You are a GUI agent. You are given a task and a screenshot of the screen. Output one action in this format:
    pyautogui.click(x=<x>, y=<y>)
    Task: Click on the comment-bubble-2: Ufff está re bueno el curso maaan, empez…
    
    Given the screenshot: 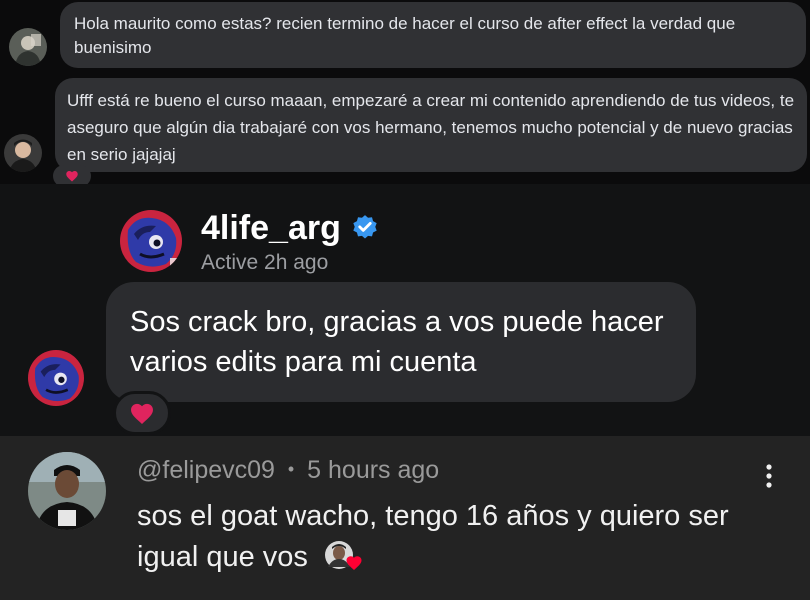 What is the action you would take?
    pyautogui.click(x=431, y=125)
    